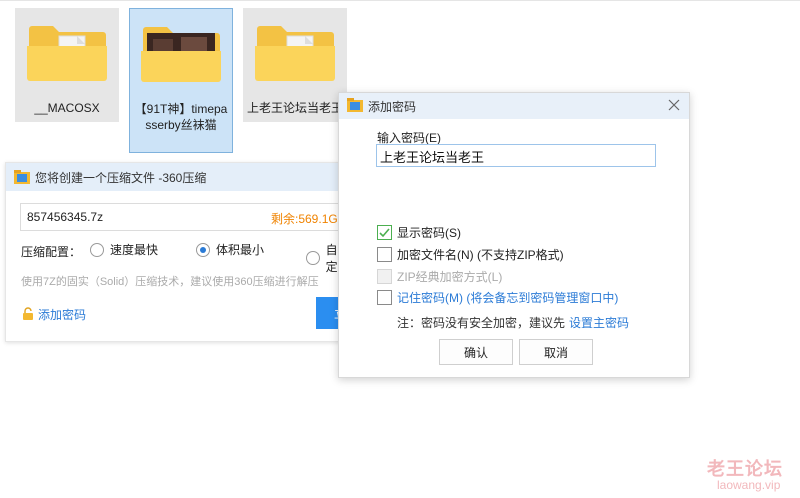  I want to click on folder-label: __MACOSX, so click(67, 108).